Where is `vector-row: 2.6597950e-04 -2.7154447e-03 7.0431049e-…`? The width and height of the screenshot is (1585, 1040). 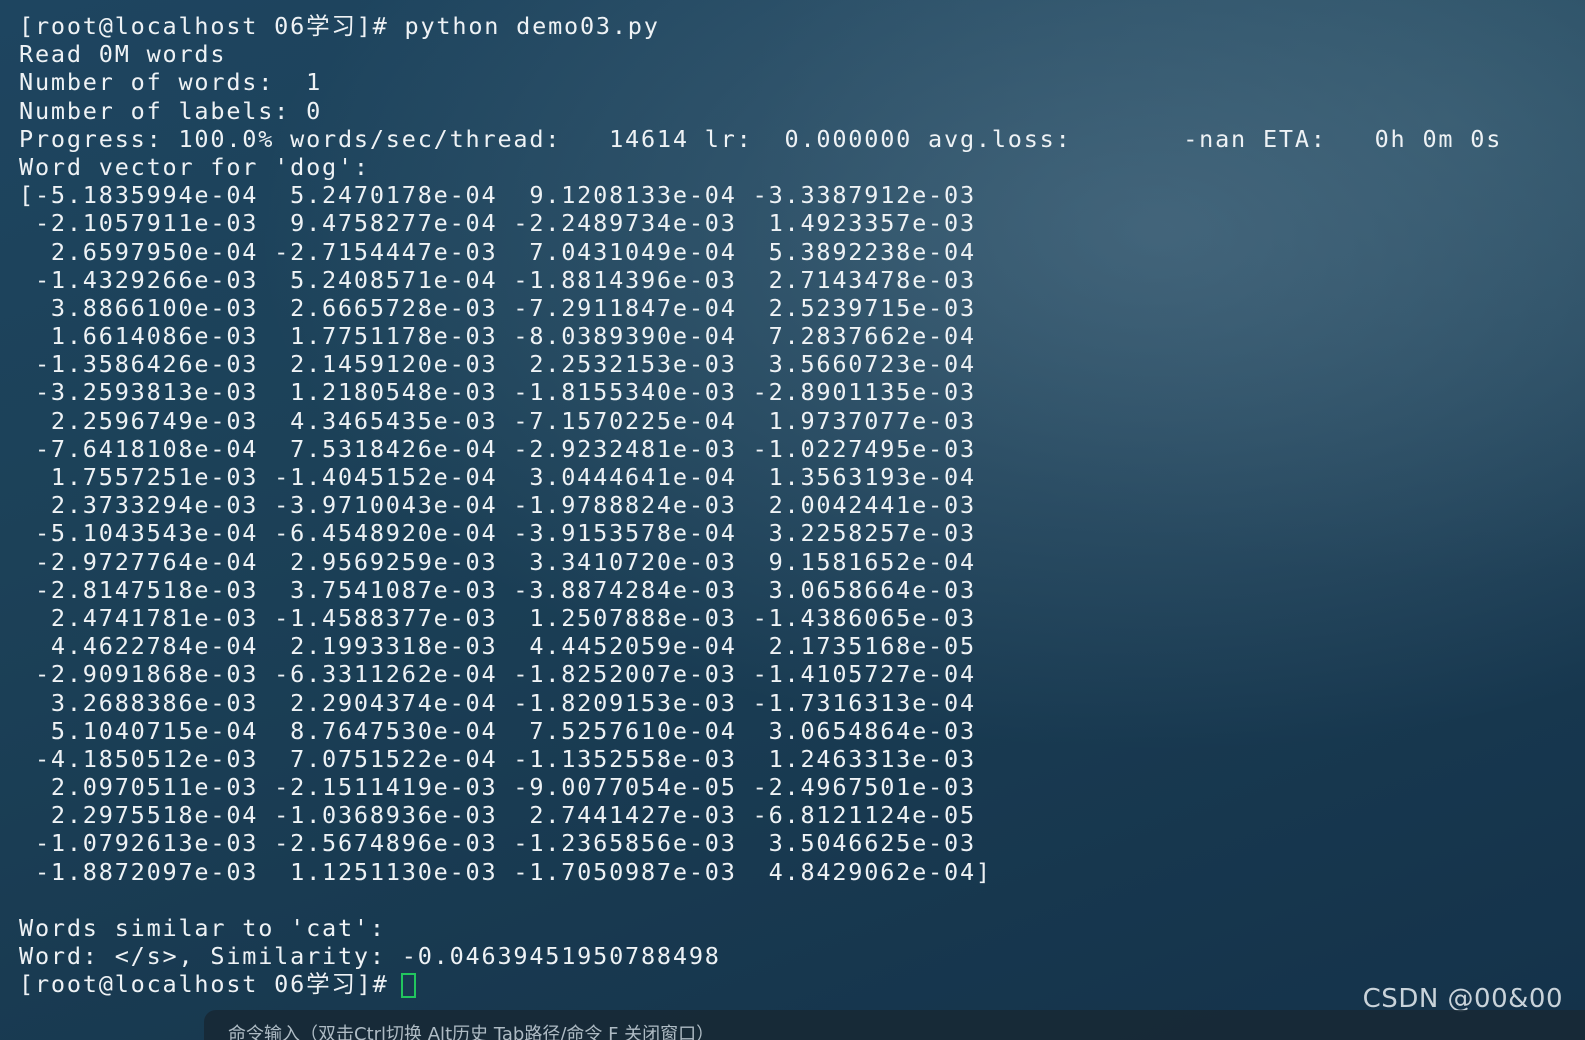 vector-row: 2.6597950e-04 -2.7154447e-03 7.0431049e-… is located at coordinates (497, 251).